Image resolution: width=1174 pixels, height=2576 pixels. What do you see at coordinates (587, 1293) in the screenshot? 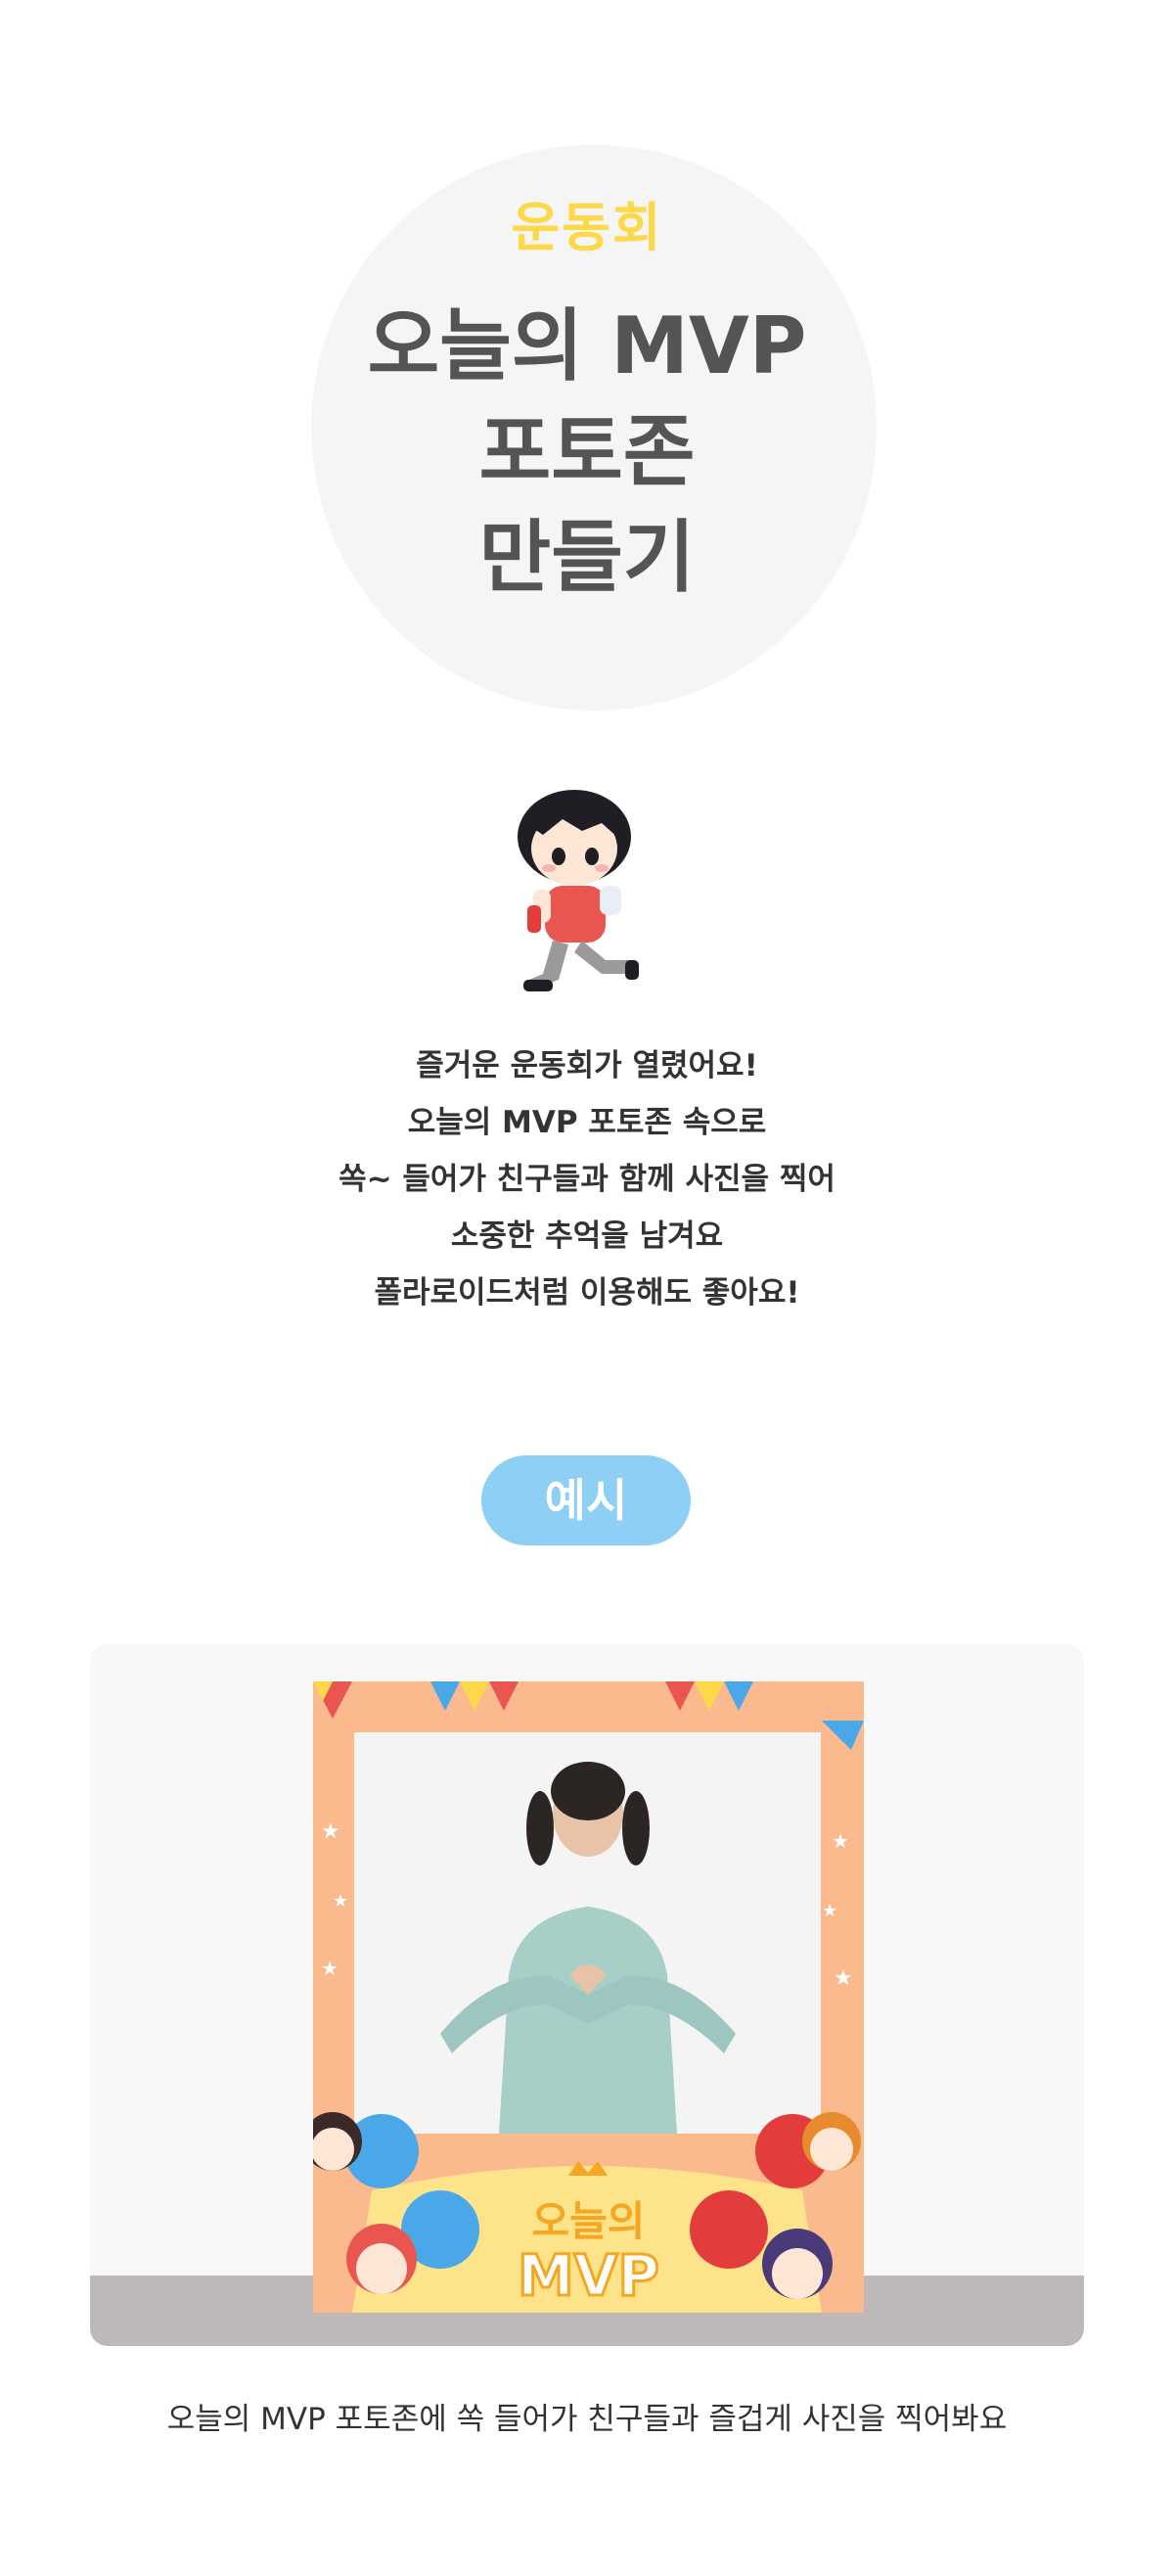
I see `description-line-5: 폴라로이드처럼 이용해도 좋아요!` at bounding box center [587, 1293].